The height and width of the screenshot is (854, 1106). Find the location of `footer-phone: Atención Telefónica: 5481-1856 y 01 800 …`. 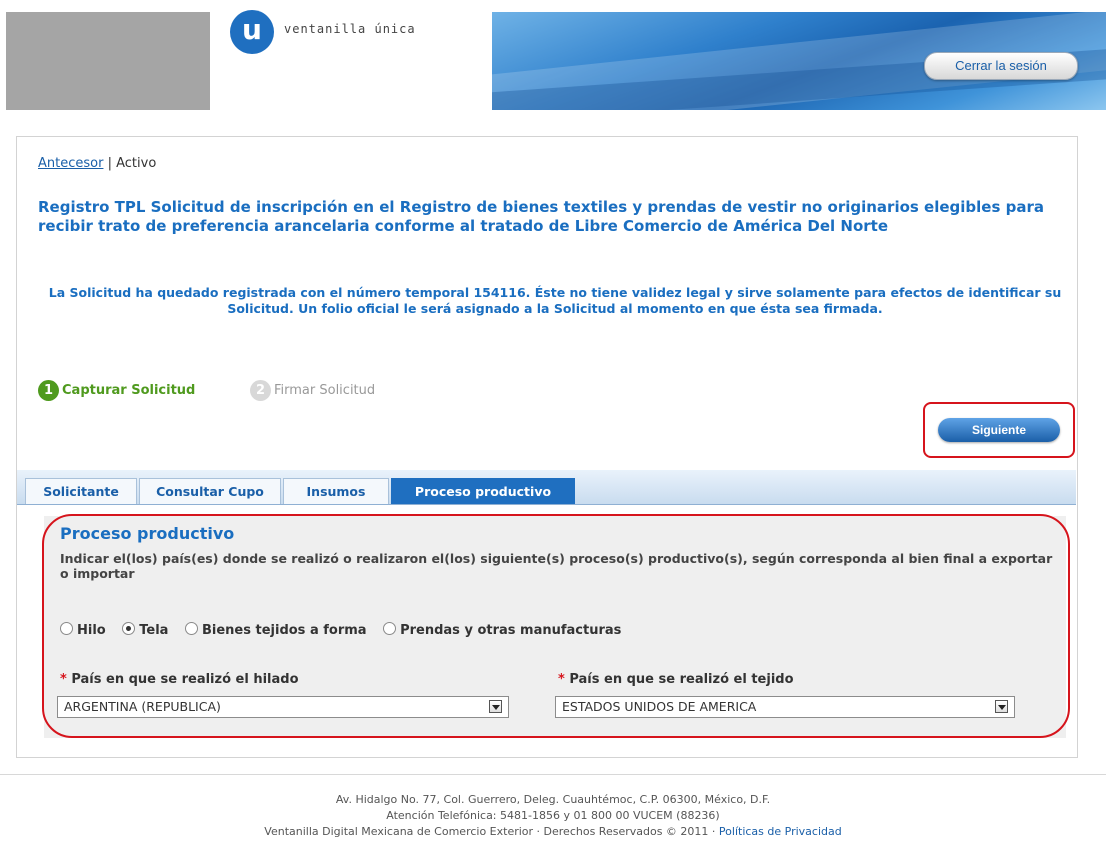

footer-phone: Atención Telefónica: 5481-1856 y 01 800 … is located at coordinates (553, 815).